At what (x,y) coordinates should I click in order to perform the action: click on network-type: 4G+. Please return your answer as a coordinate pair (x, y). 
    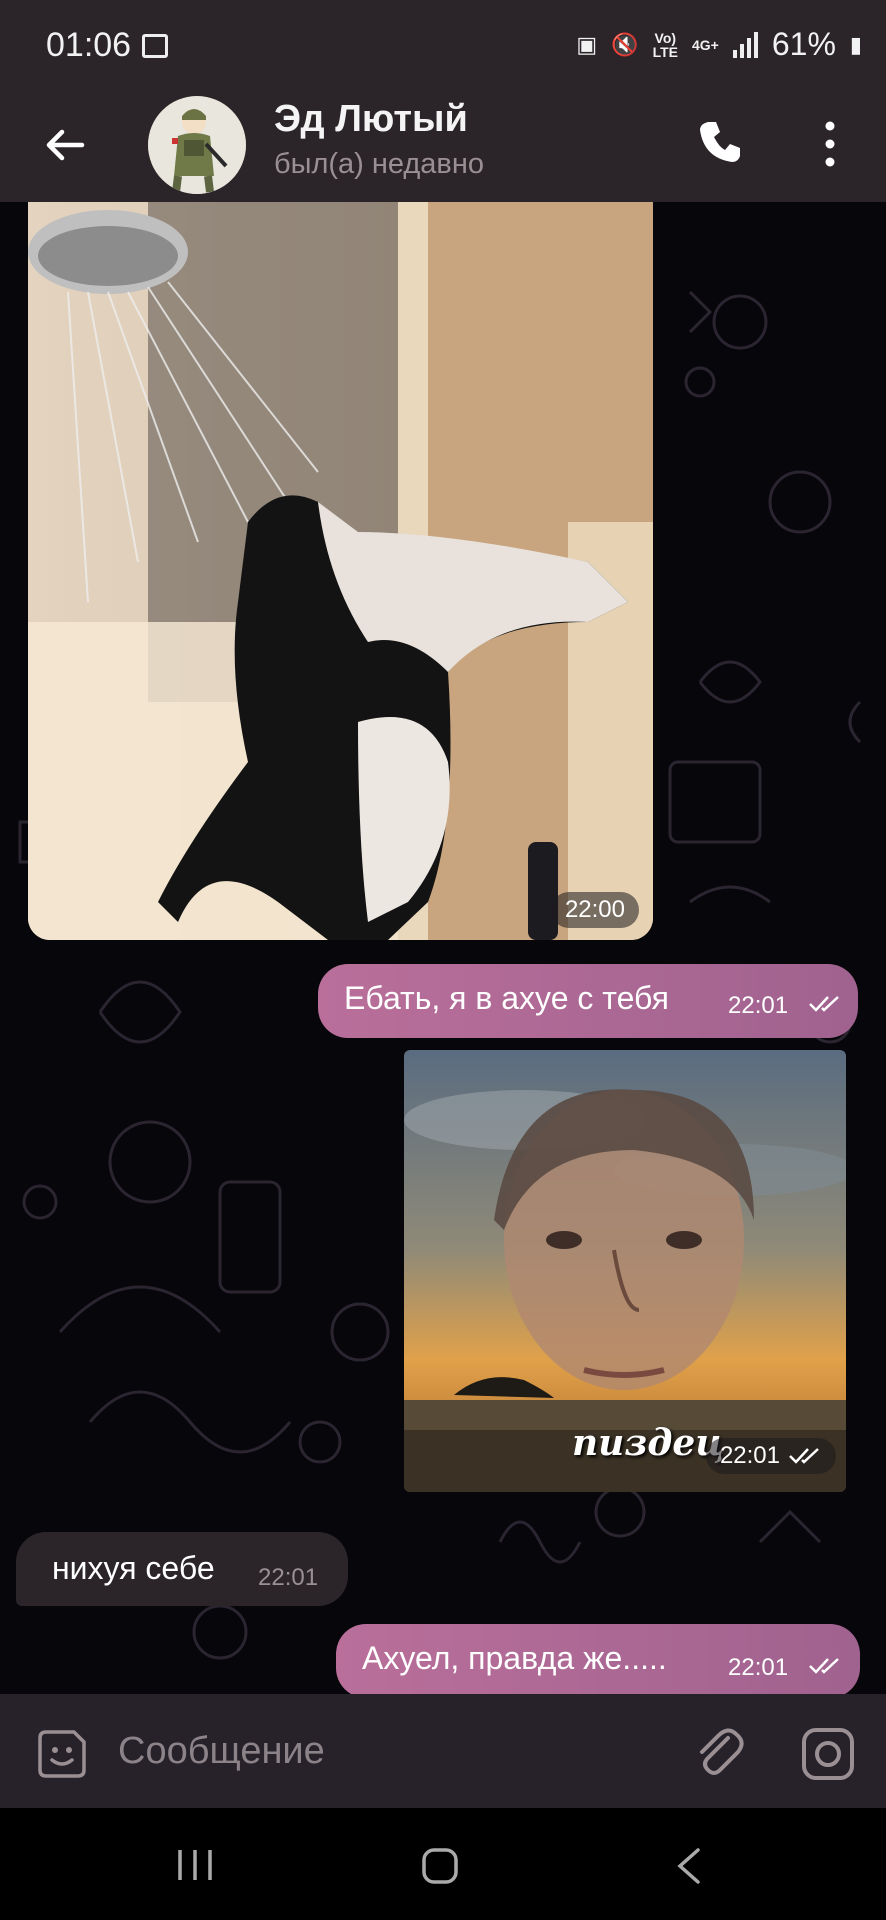
    Looking at the image, I should click on (705, 44).